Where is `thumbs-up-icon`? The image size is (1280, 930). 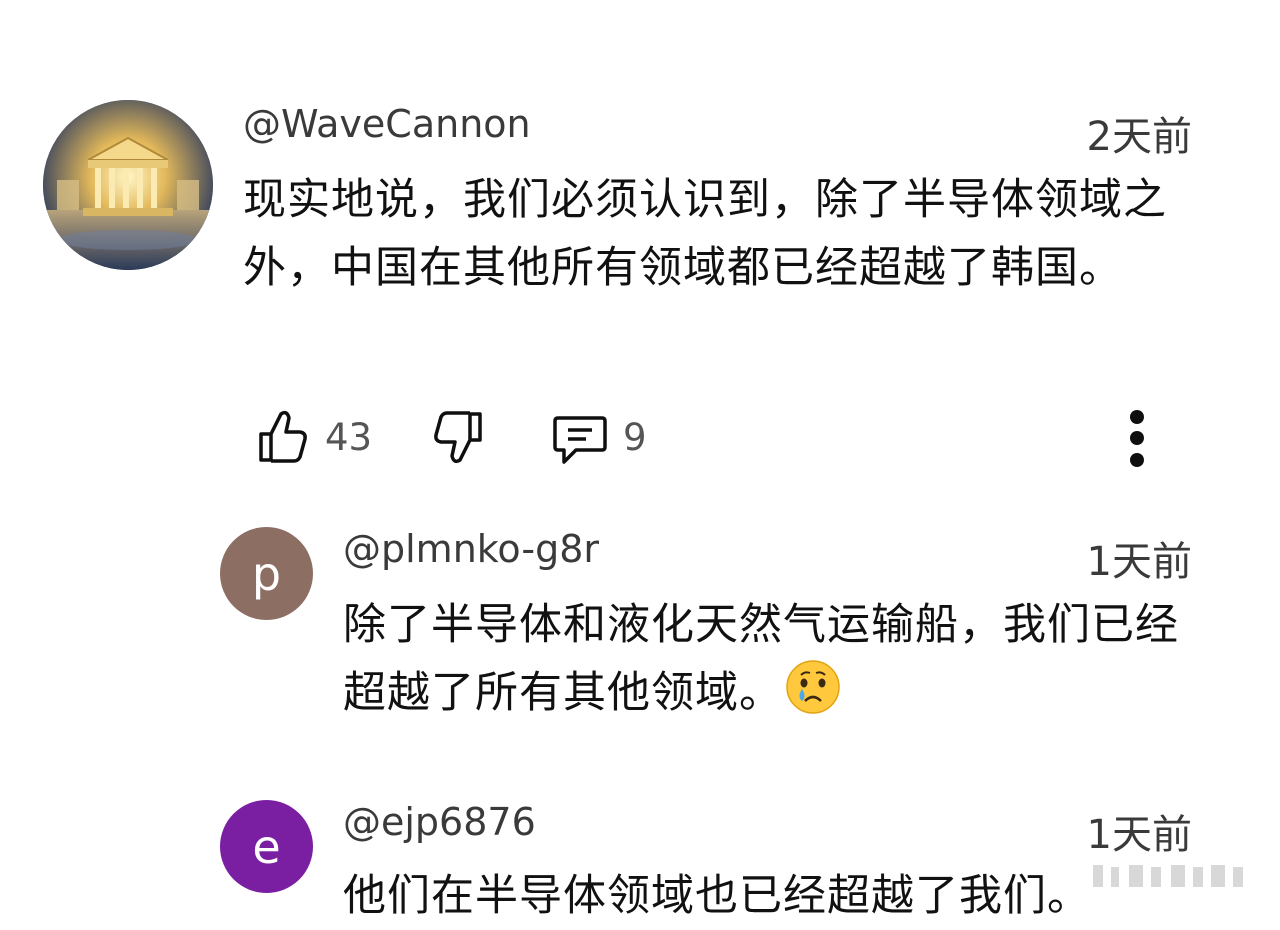 thumbs-up-icon is located at coordinates (283, 436).